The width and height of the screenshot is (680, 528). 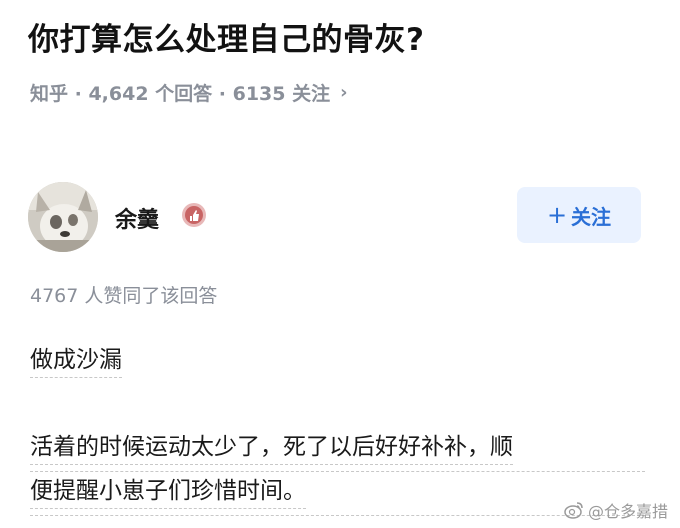 I want to click on avatar, so click(x=63, y=217).